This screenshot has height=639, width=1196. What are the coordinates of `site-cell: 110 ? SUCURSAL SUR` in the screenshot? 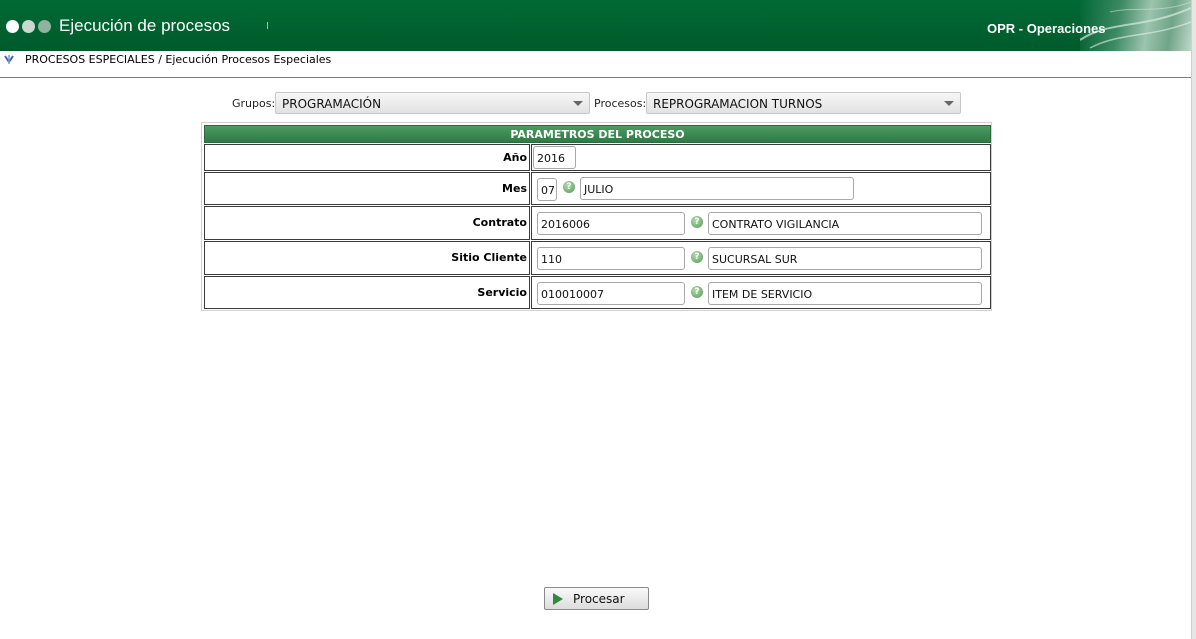 It's located at (761, 258).